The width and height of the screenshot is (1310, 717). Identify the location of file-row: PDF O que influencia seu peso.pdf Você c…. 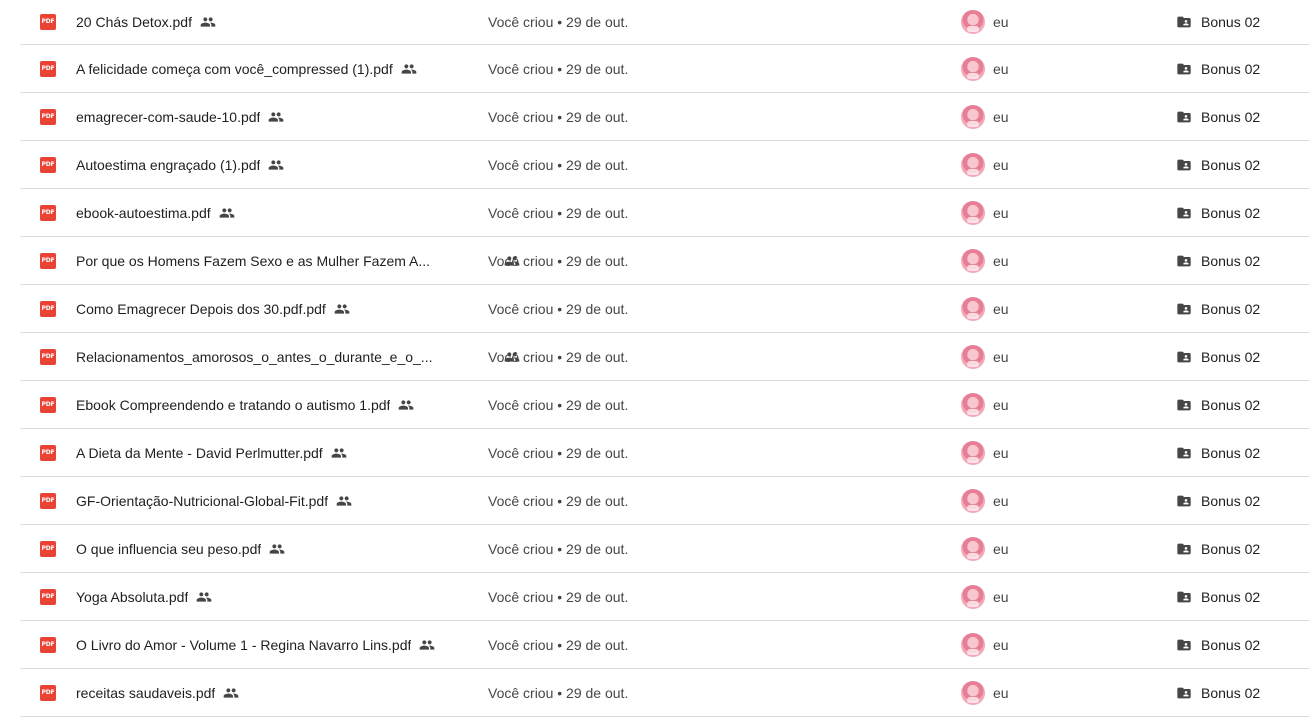
(665, 549).